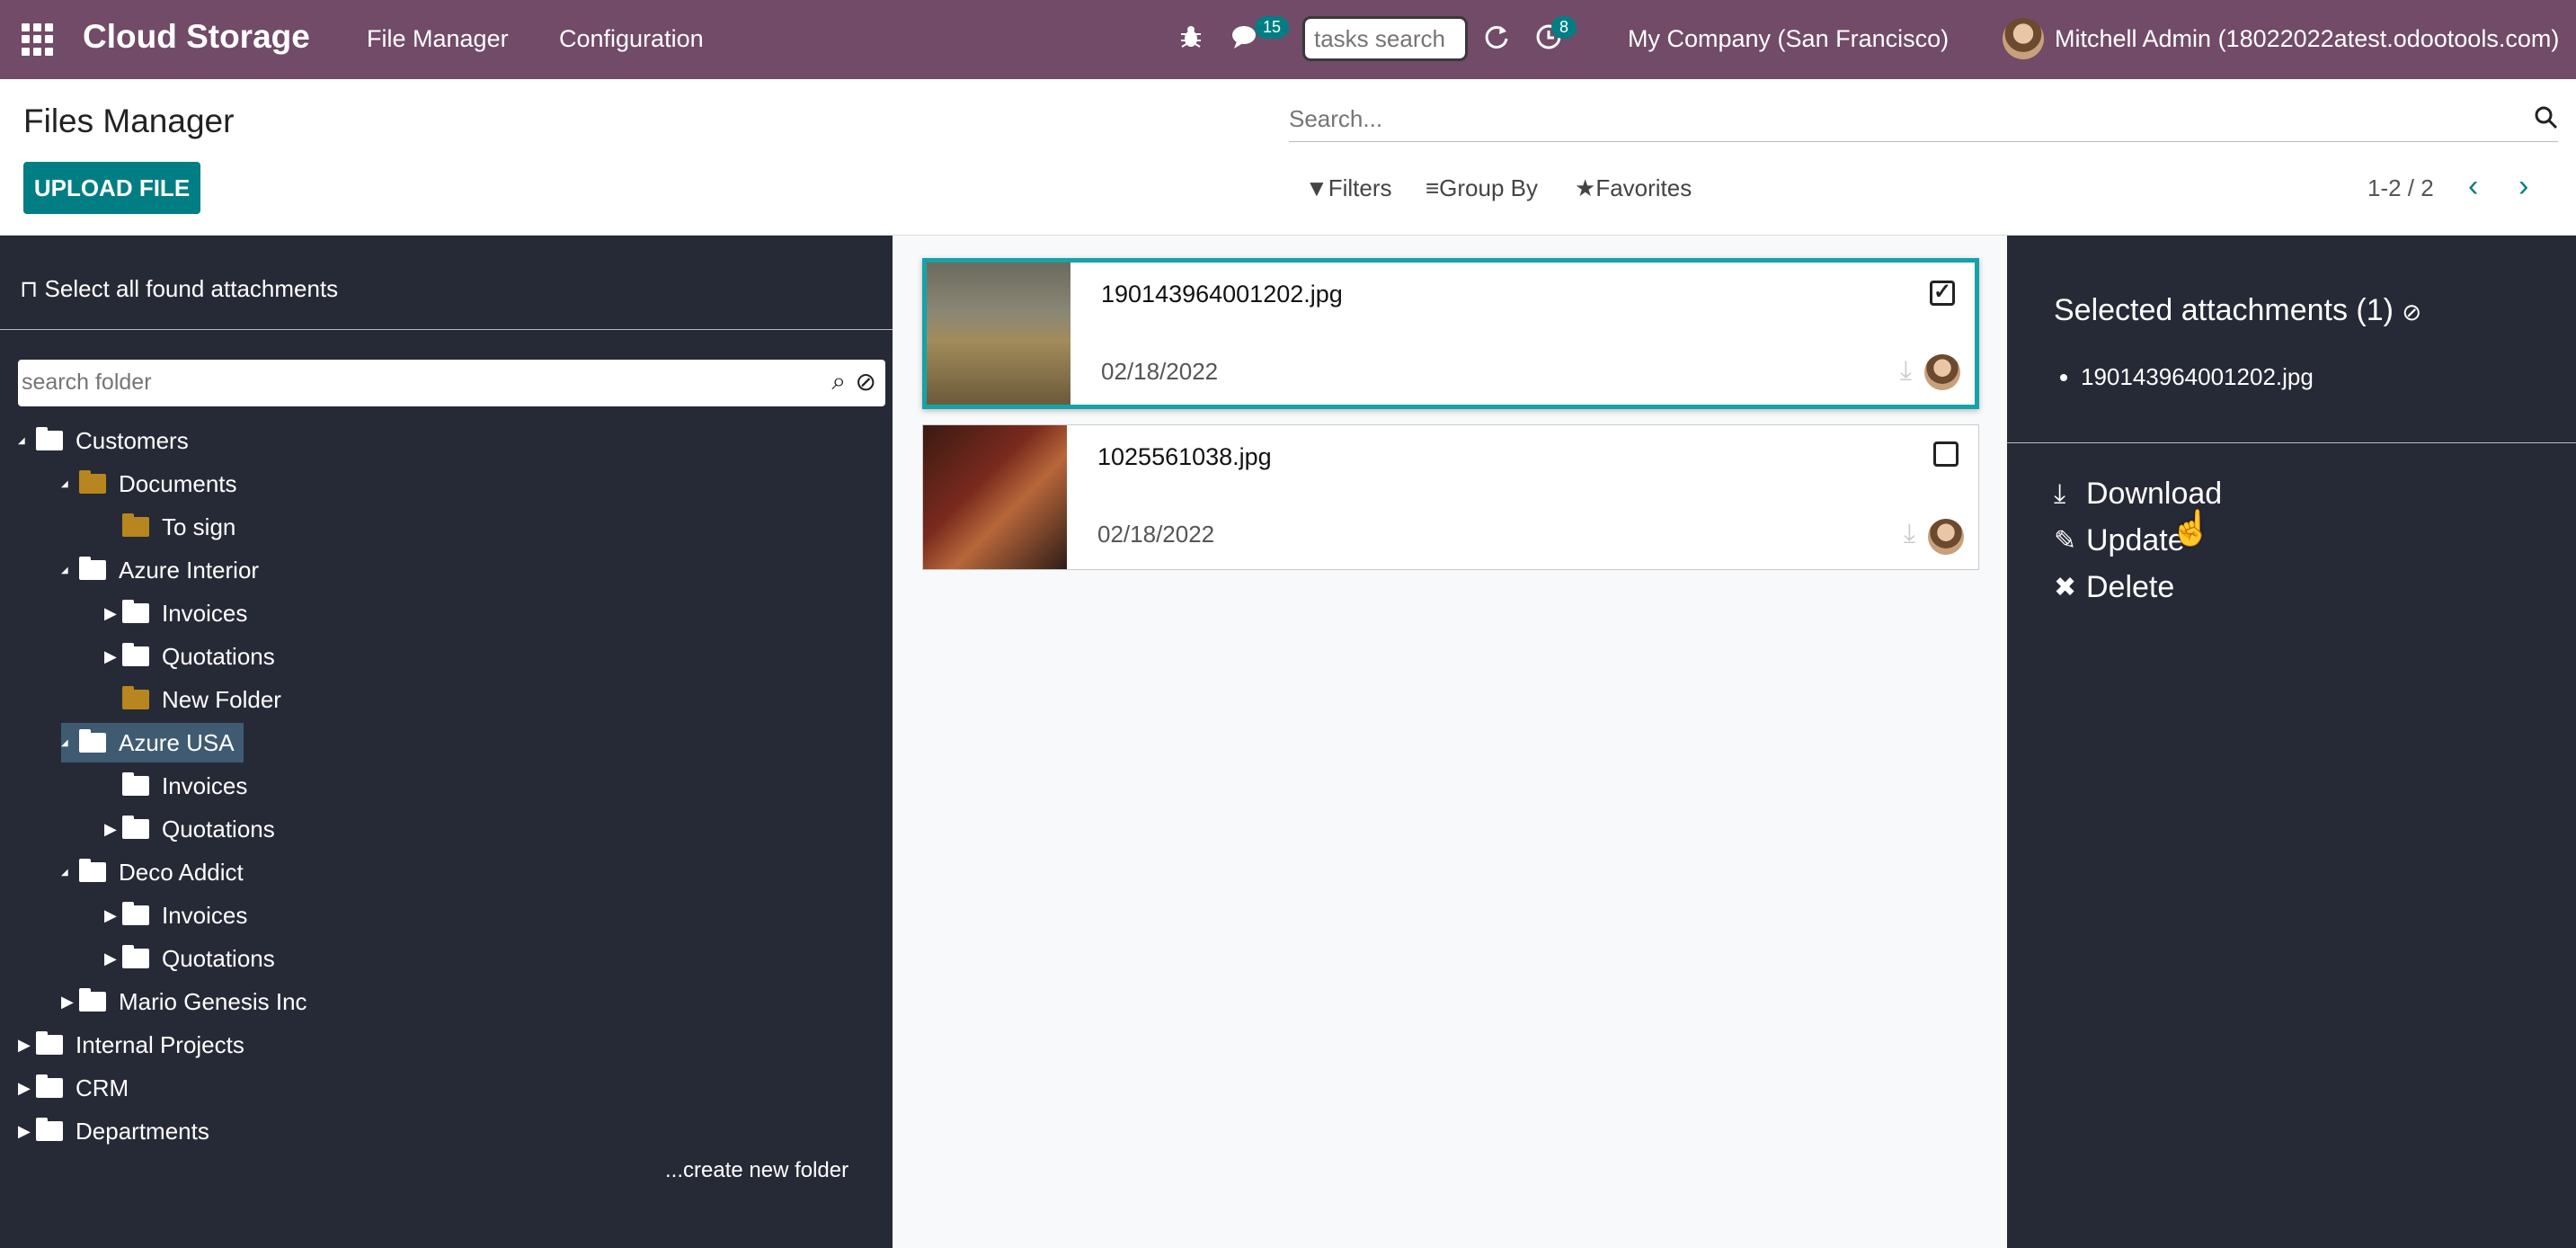  I want to click on clear-selection-icon: ⊘, so click(2411, 312).